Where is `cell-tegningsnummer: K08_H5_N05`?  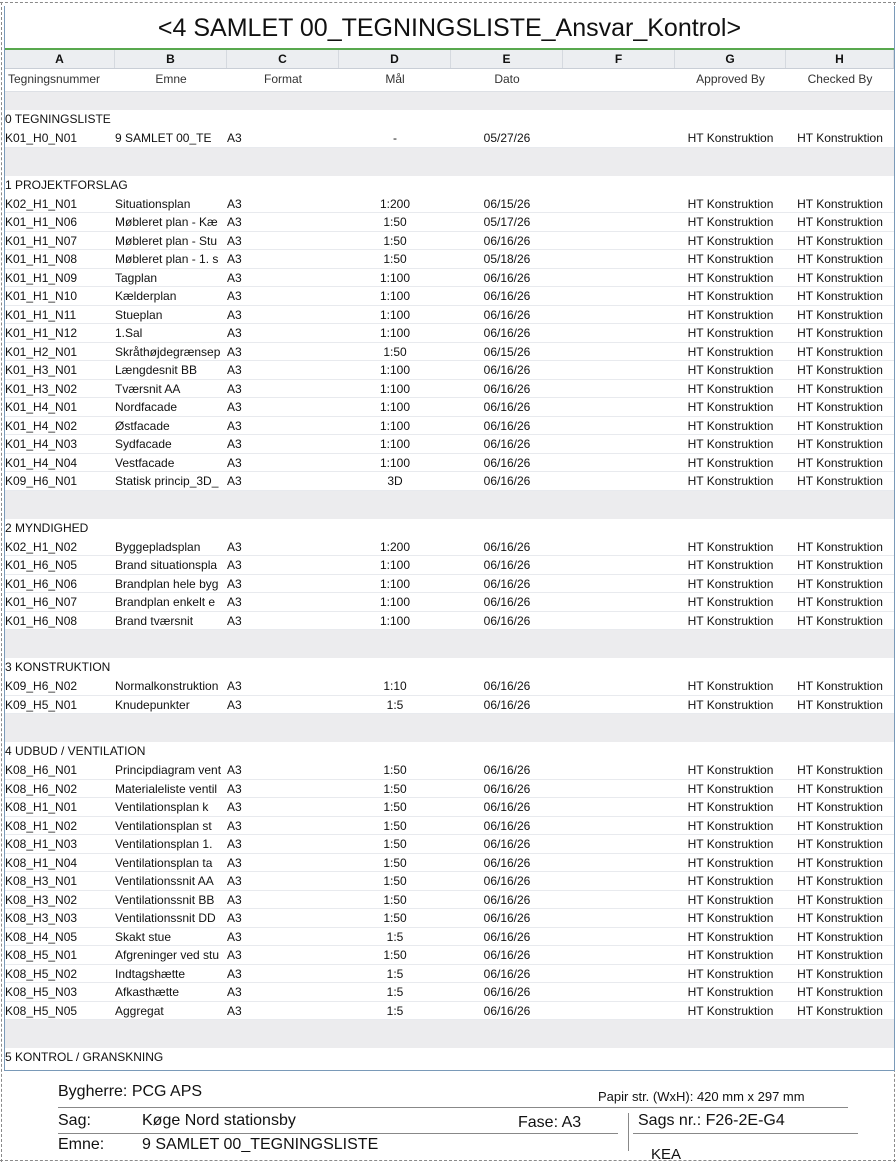
cell-tegningsnummer: K08_H5_N05 is located at coordinates (60, 1011).